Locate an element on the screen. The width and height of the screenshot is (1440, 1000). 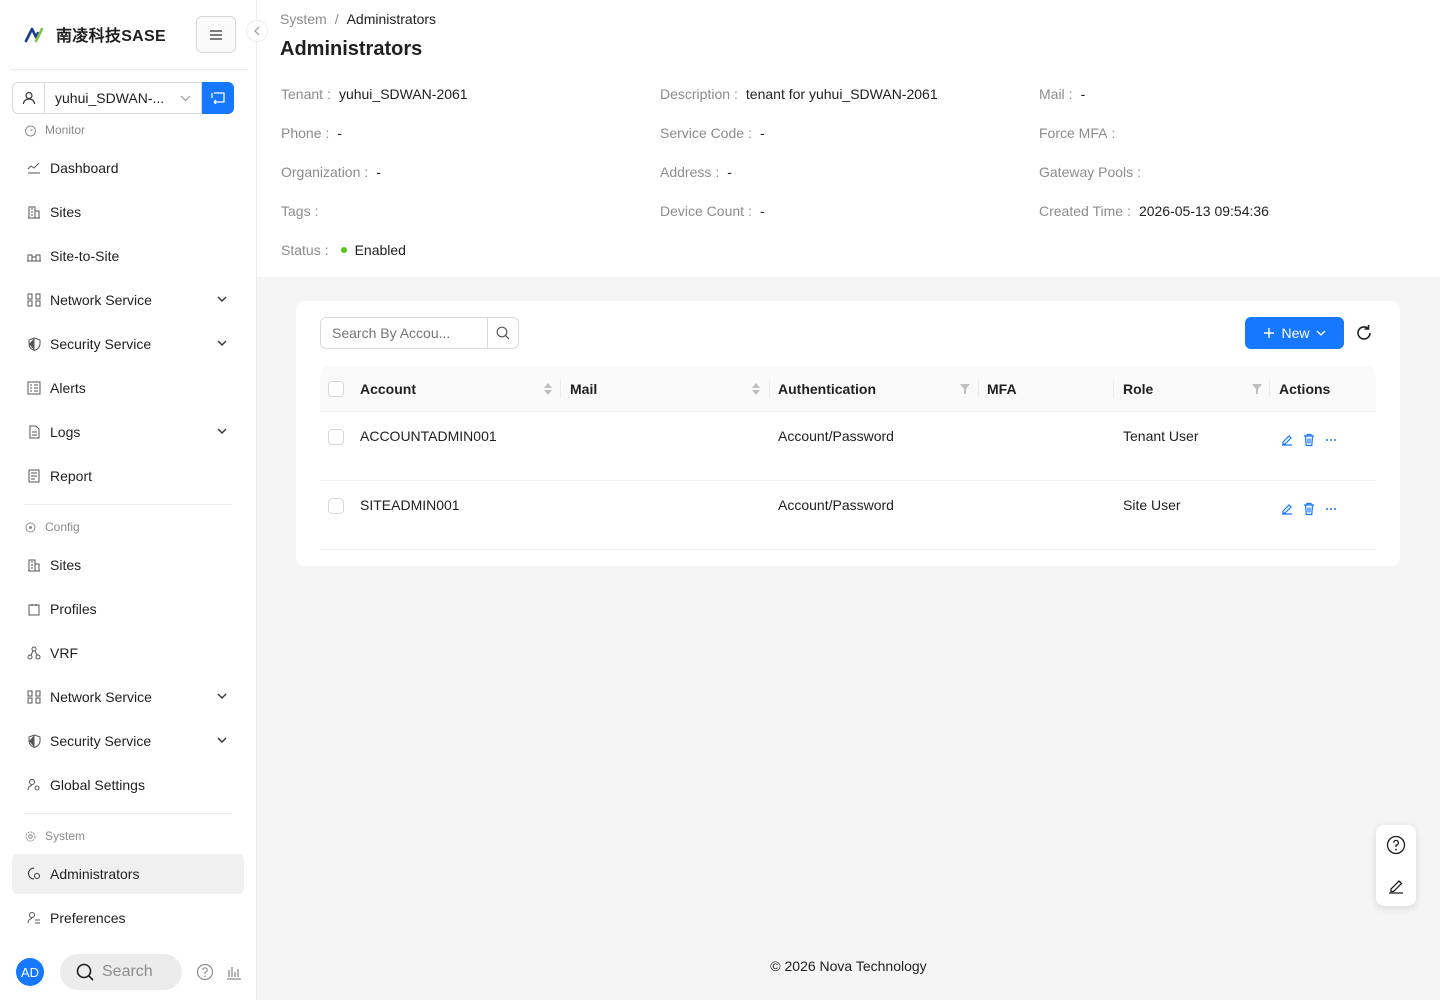
sidebar-item-config-security-service: Security Service is located at coordinates (128, 741).